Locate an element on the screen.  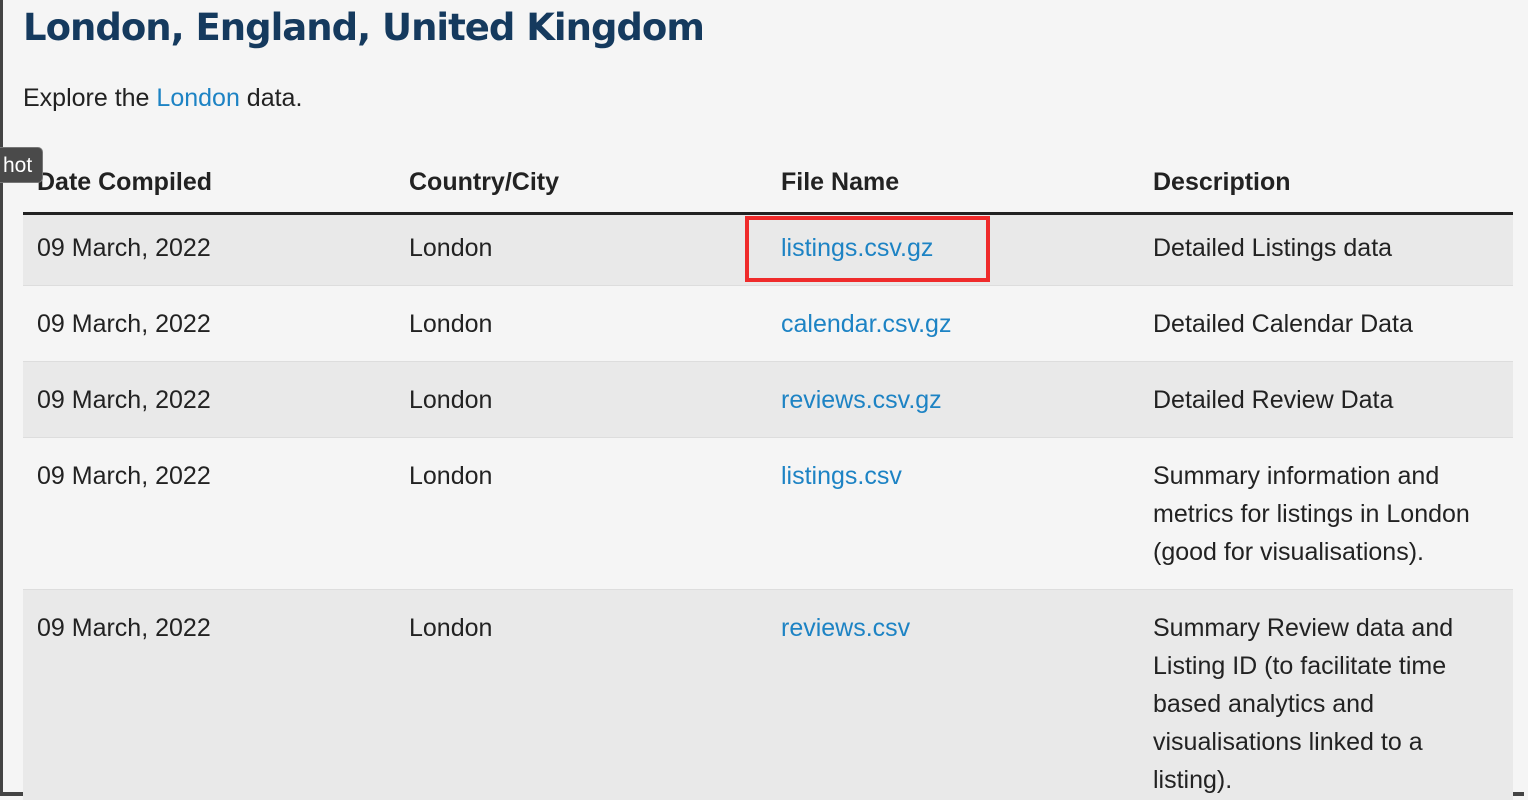
cell-description: Detailed Review Data is located at coordinates (1326, 399).